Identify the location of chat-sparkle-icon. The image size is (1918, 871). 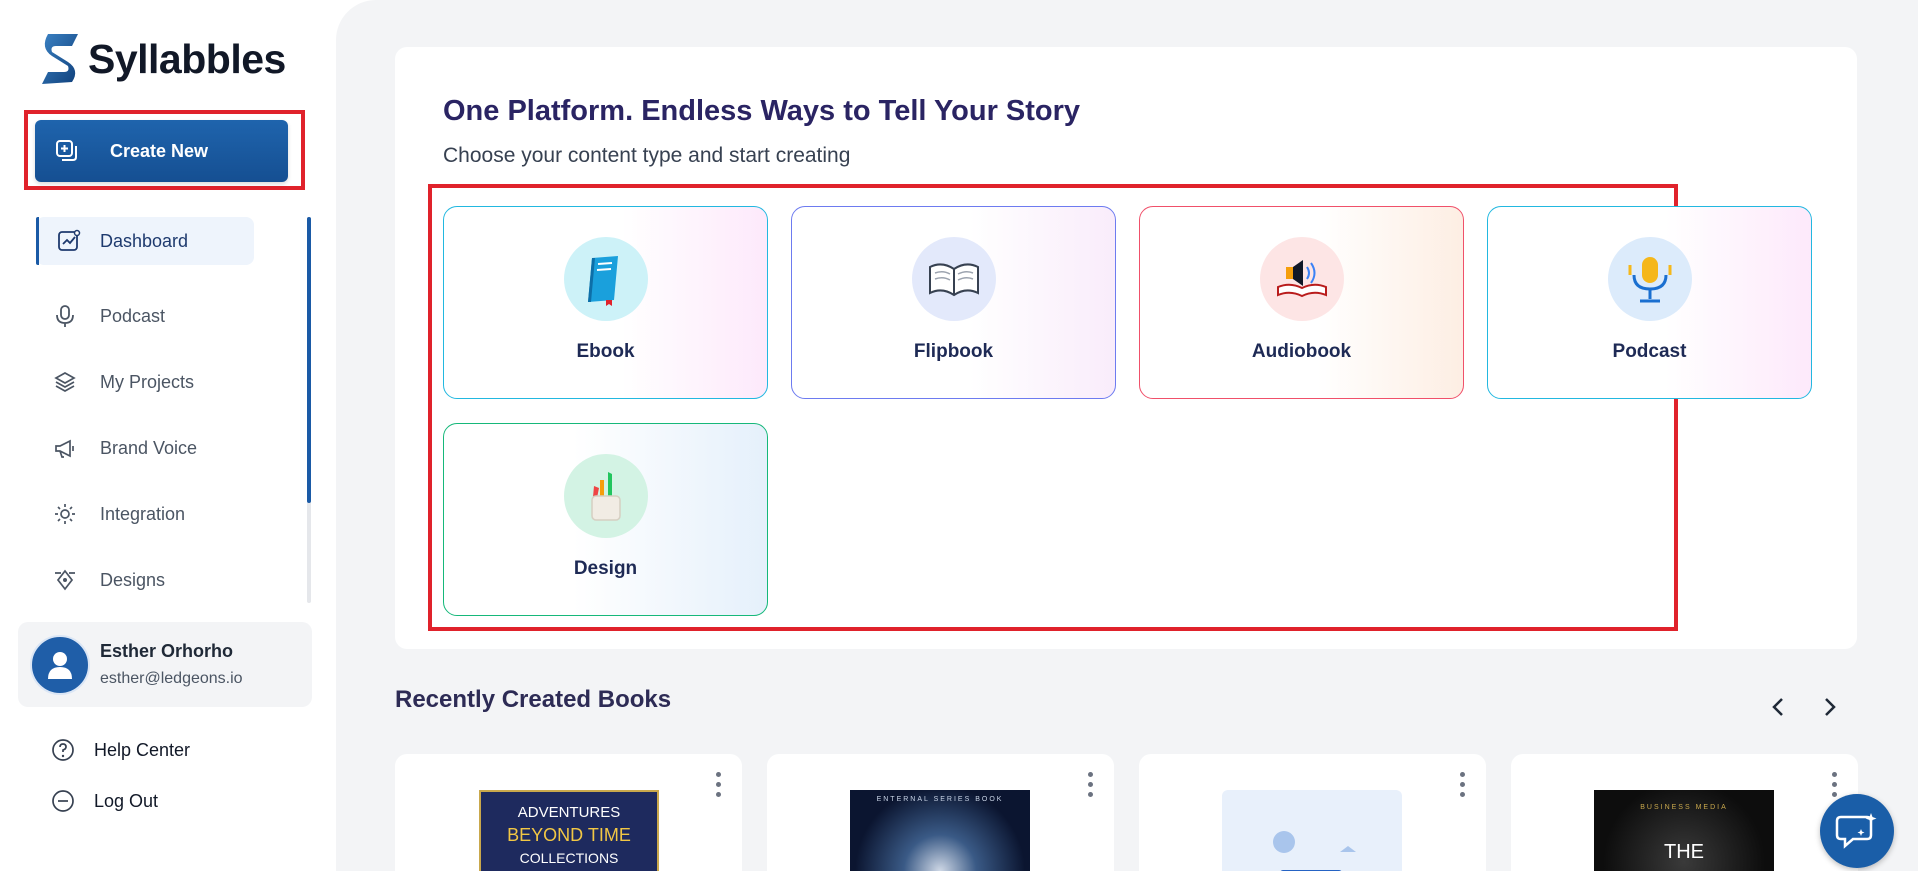
(1856, 831).